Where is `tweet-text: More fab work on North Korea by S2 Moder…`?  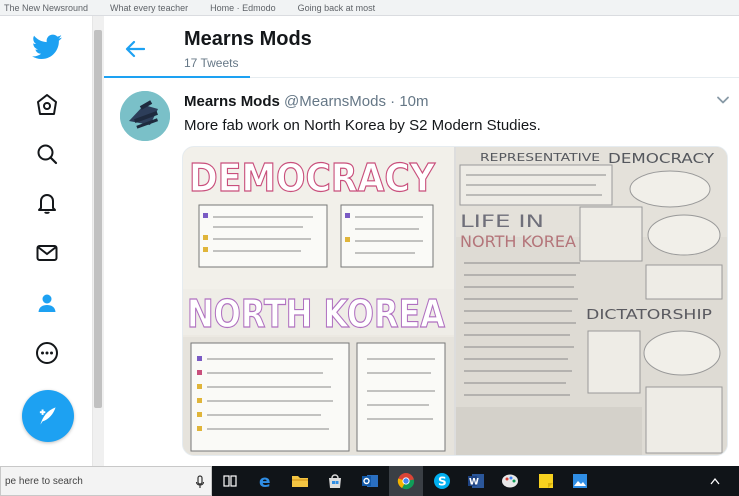
tweet-text: More fab work on North Korea by S2 Moder… is located at coordinates (362, 125).